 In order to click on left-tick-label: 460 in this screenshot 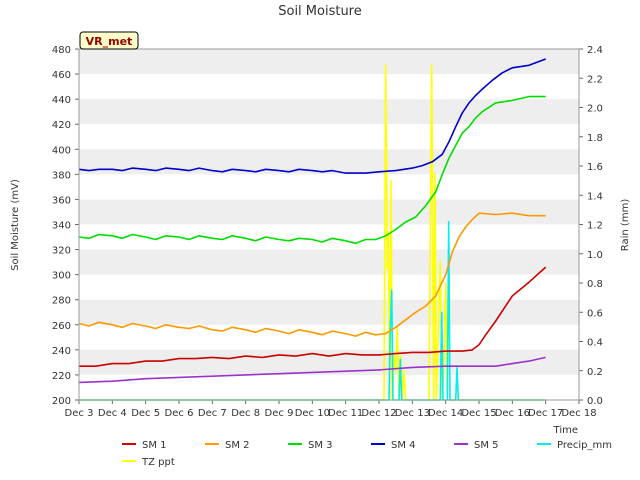, I will do `click(61, 75)`.